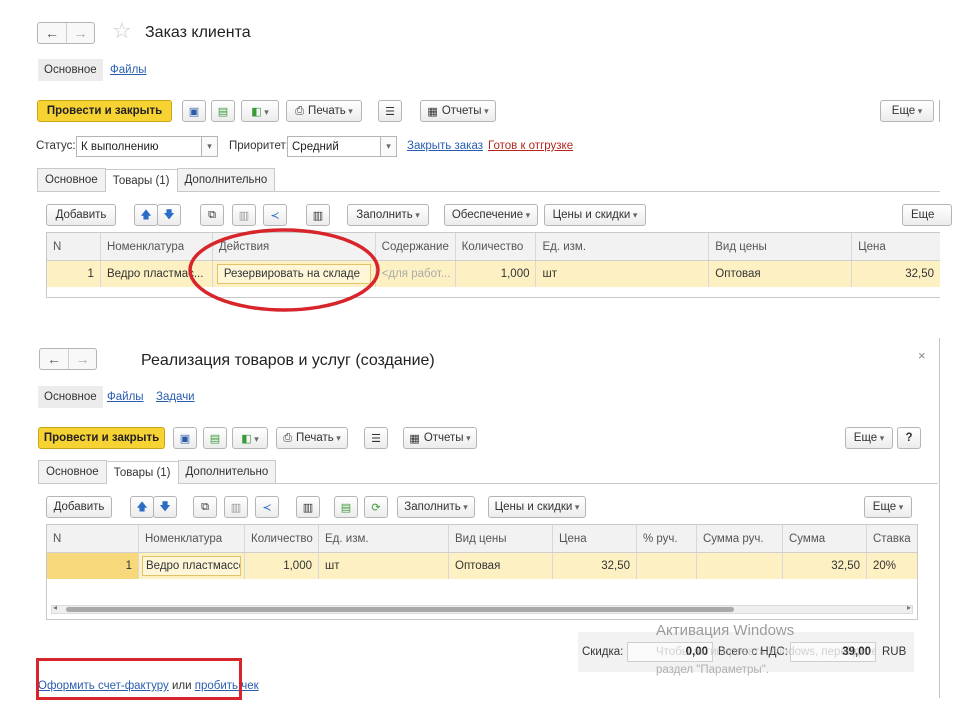 The height and width of the screenshot is (720, 960). I want to click on col-item-2: Номенклатура, so click(192, 538).